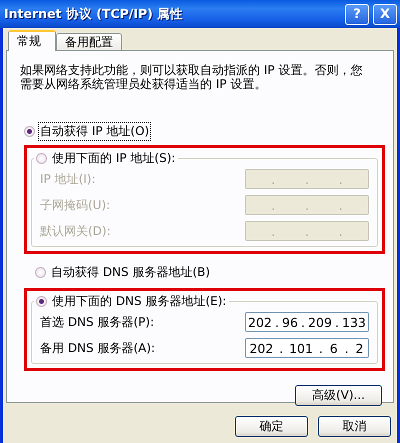 The height and width of the screenshot is (443, 400). I want to click on close-button: X, so click(385, 14).